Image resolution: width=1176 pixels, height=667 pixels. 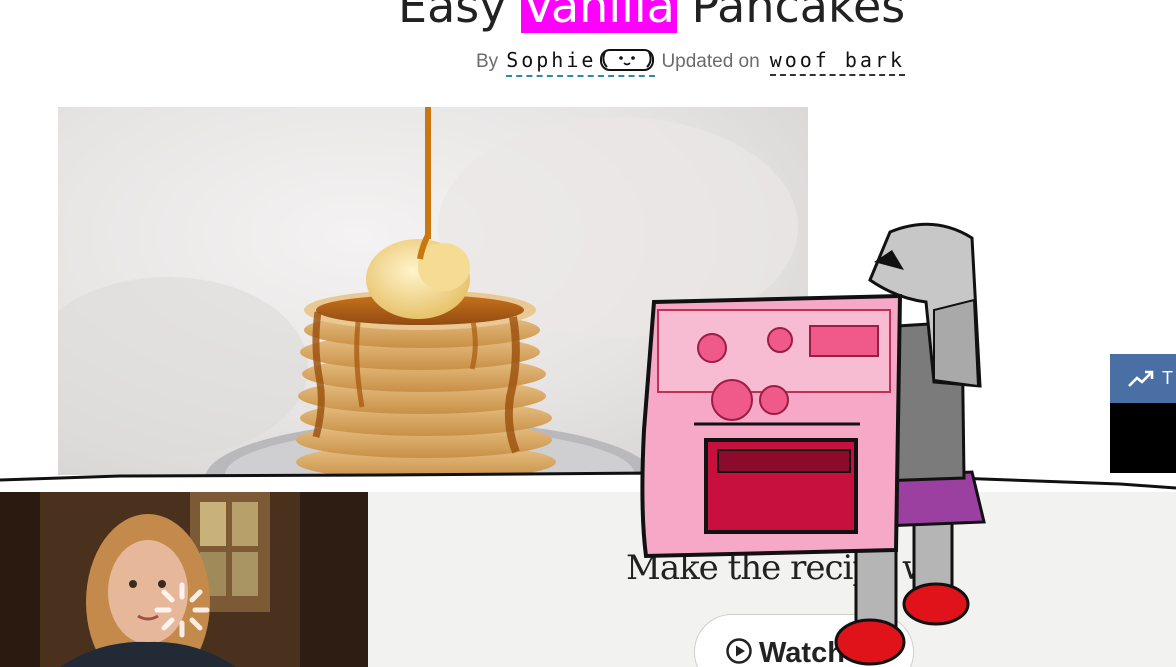 I want to click on video-thumbnail, so click(x=184, y=579).